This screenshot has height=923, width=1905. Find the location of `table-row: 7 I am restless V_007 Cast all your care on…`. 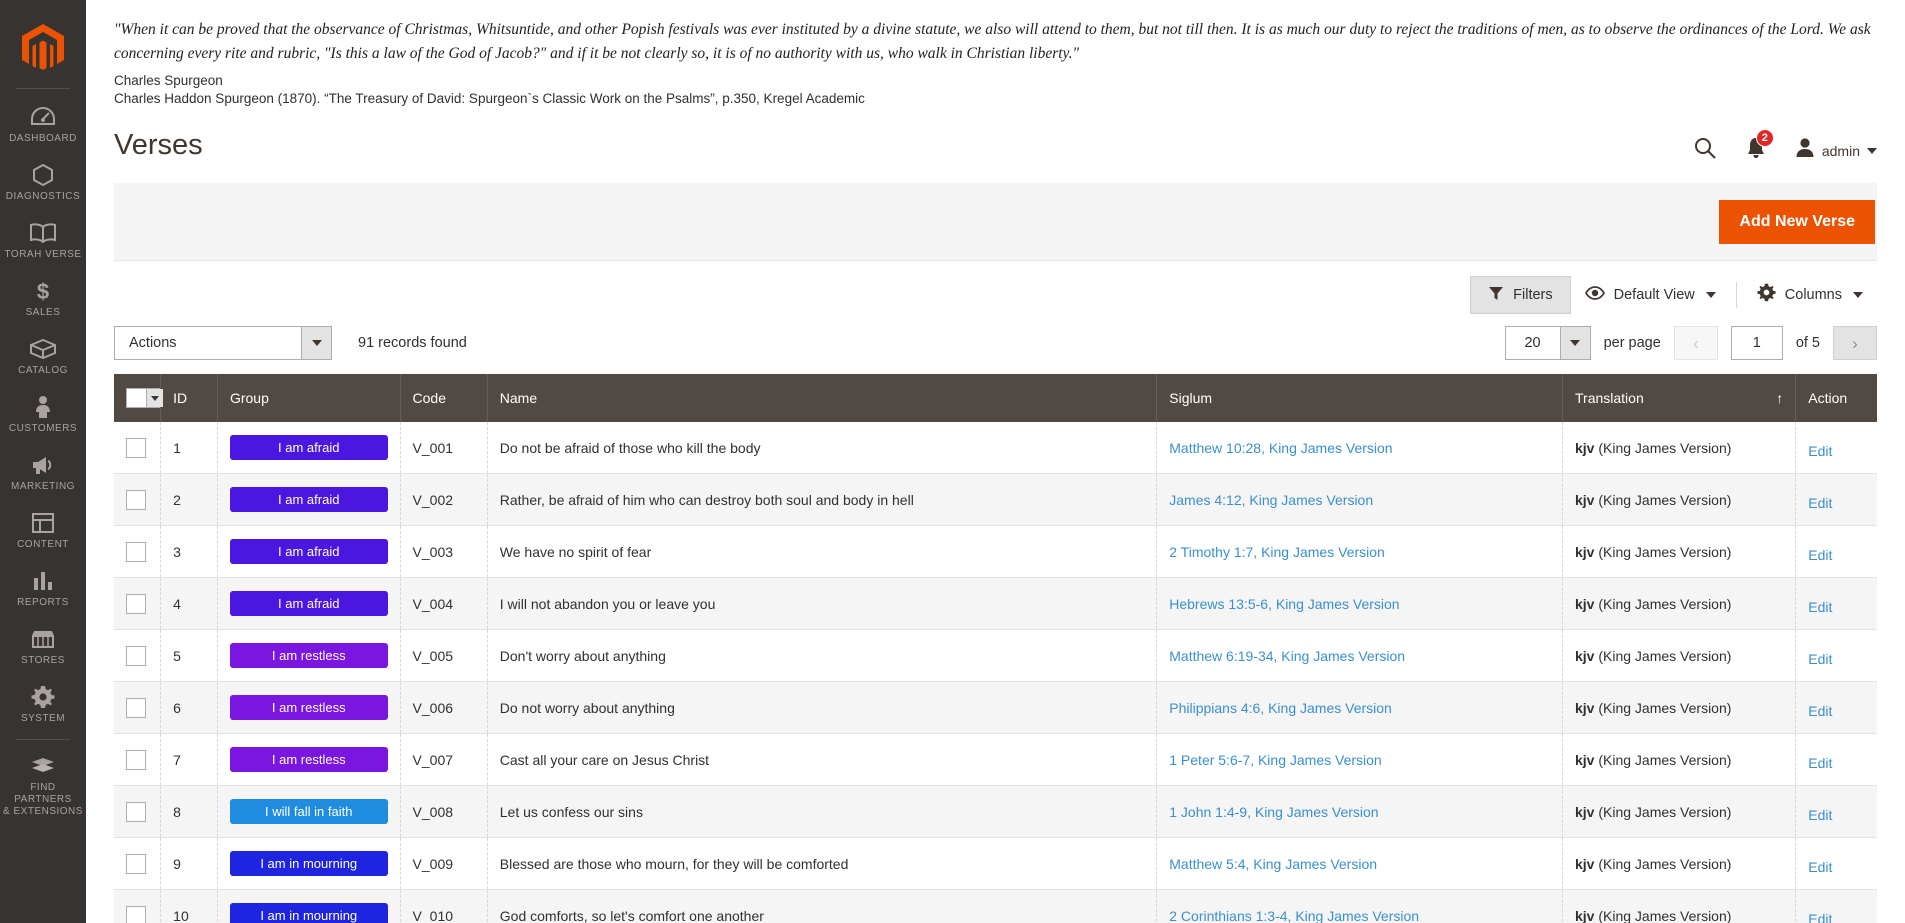

table-row: 7 I am restless V_007 Cast all your care on… is located at coordinates (995, 759).